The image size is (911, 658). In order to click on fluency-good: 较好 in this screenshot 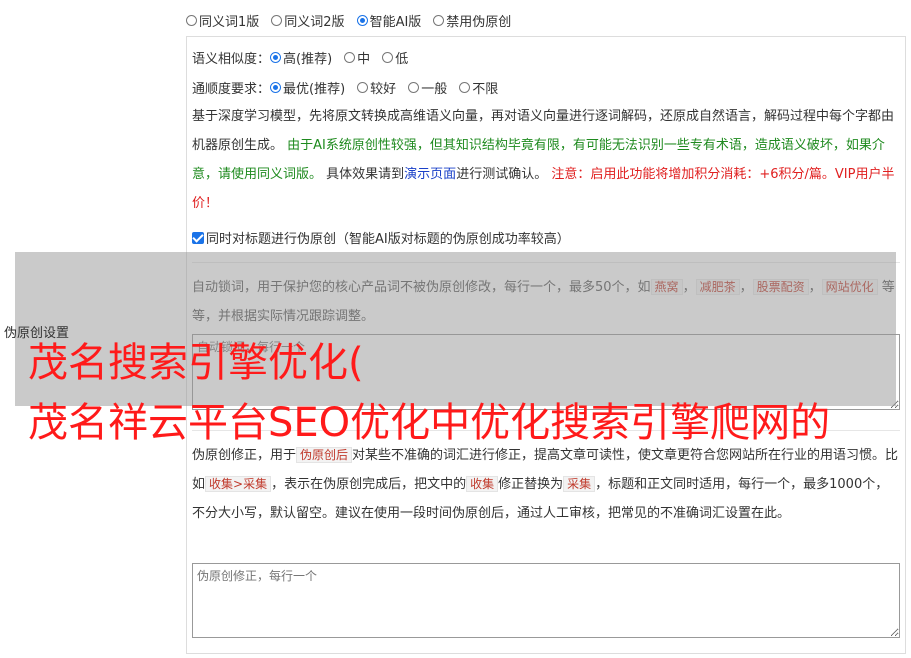, I will do `click(376, 87)`.